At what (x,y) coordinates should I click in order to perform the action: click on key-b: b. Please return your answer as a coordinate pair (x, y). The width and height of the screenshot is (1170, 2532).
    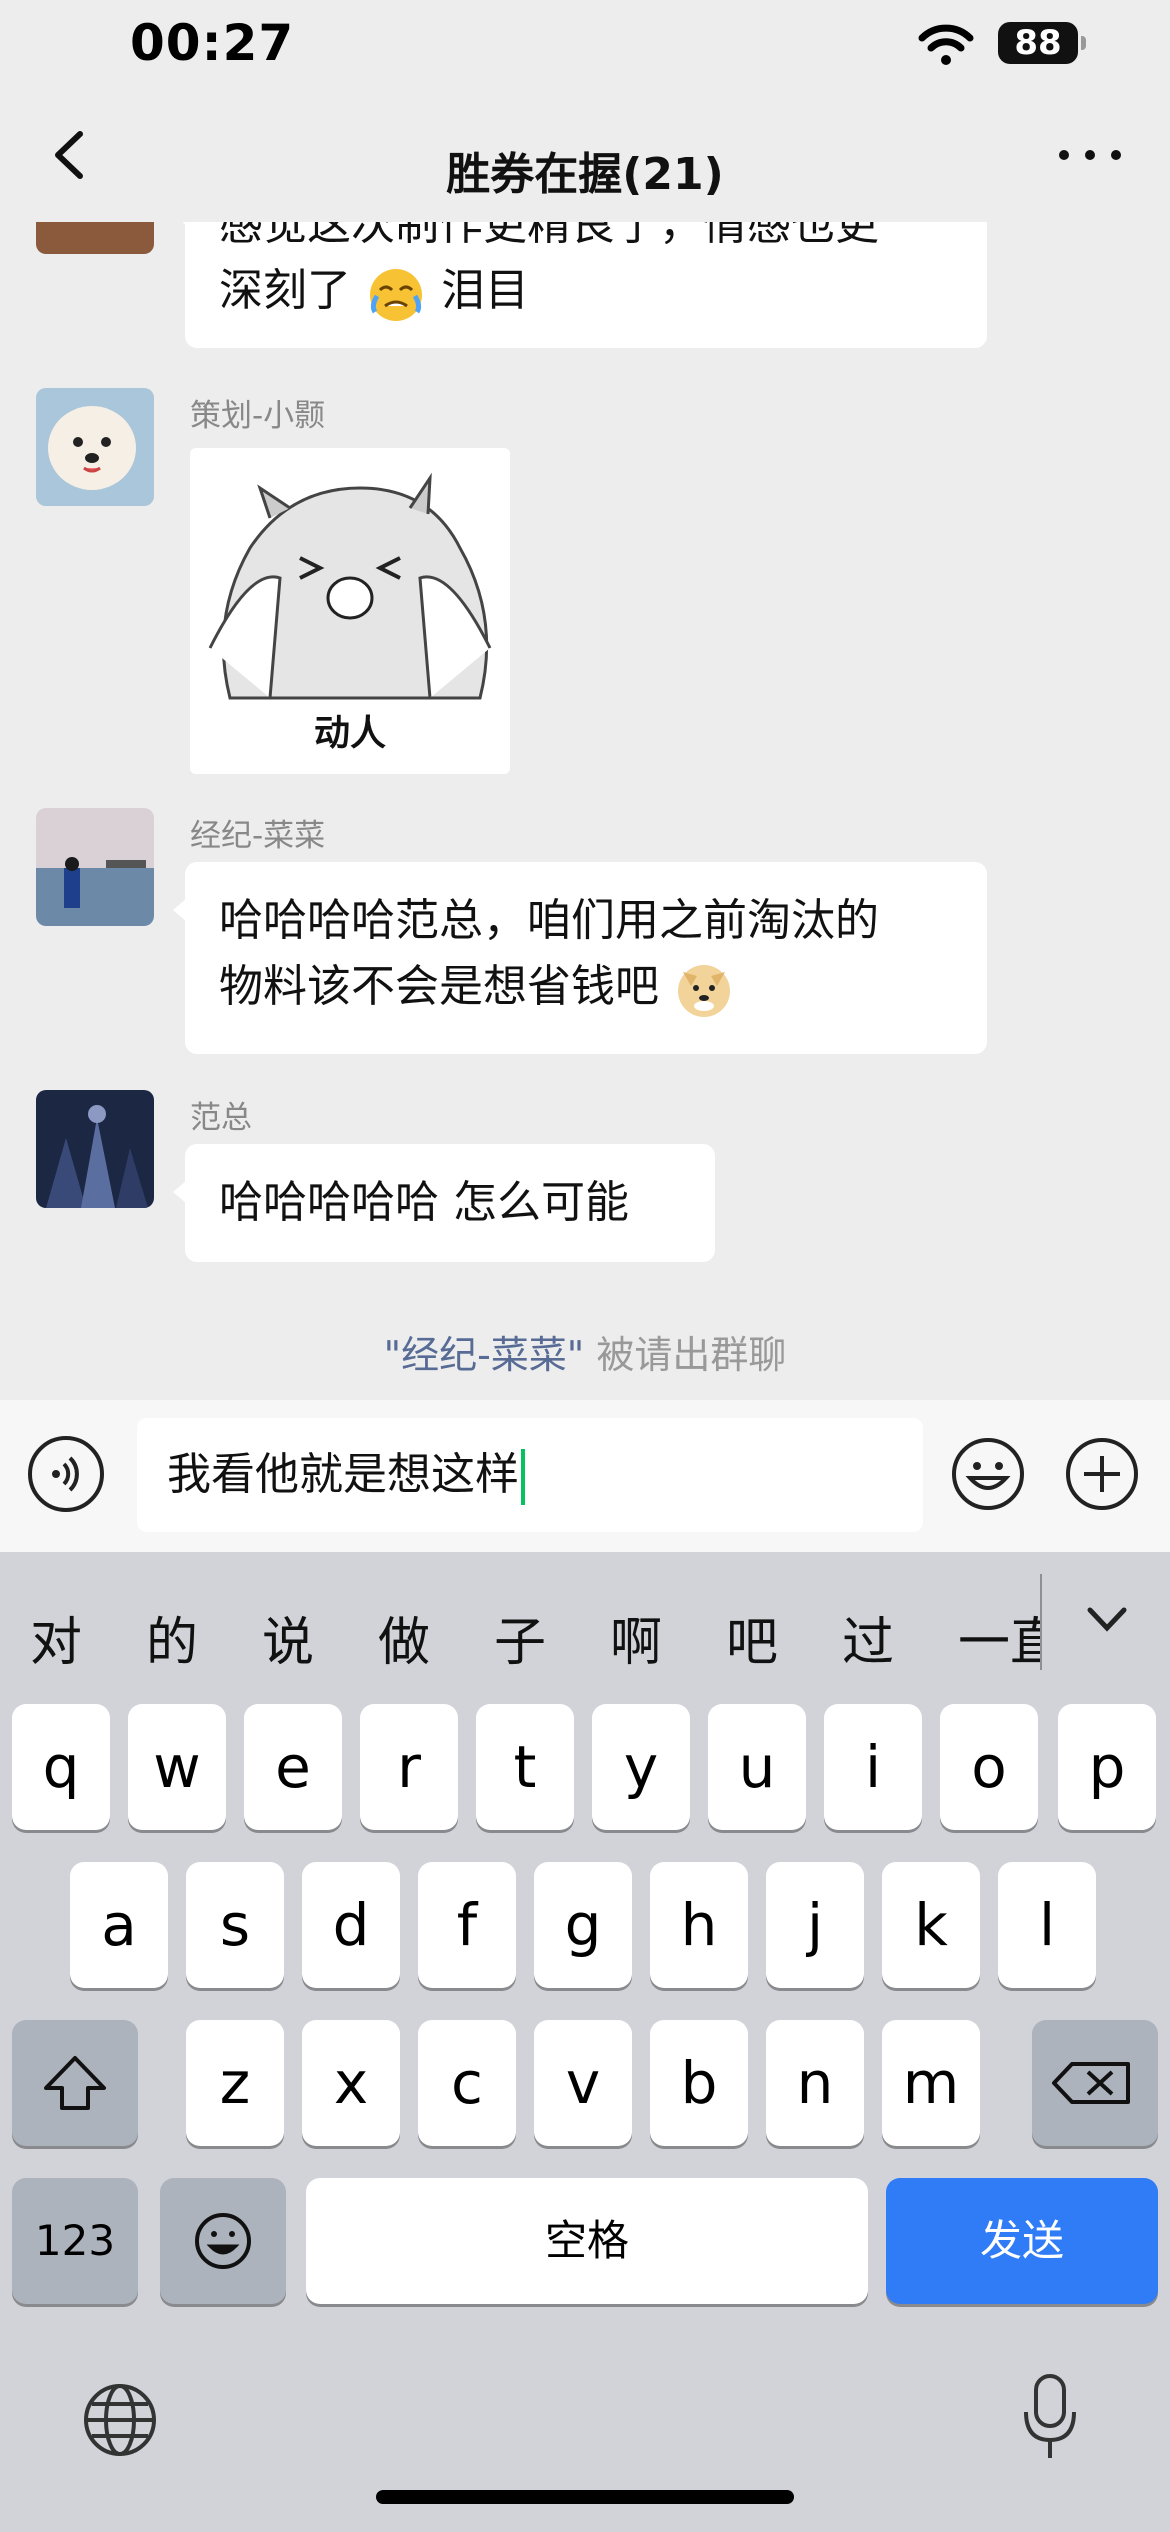
    Looking at the image, I should click on (699, 2083).